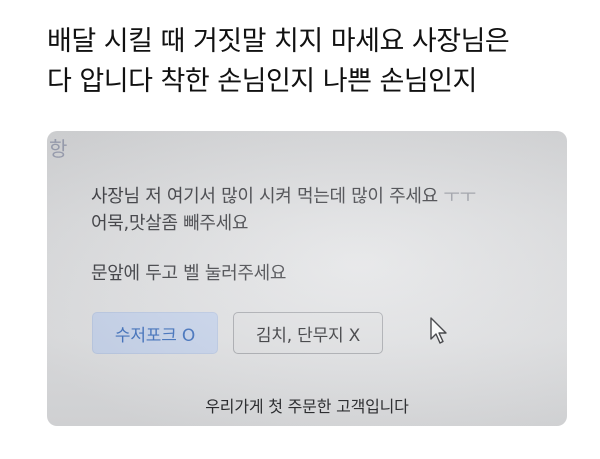 The height and width of the screenshot is (459, 600). I want to click on caption-line-2: 다 압니다 착한 손님인지 나쁜 손님인지, so click(262, 81).